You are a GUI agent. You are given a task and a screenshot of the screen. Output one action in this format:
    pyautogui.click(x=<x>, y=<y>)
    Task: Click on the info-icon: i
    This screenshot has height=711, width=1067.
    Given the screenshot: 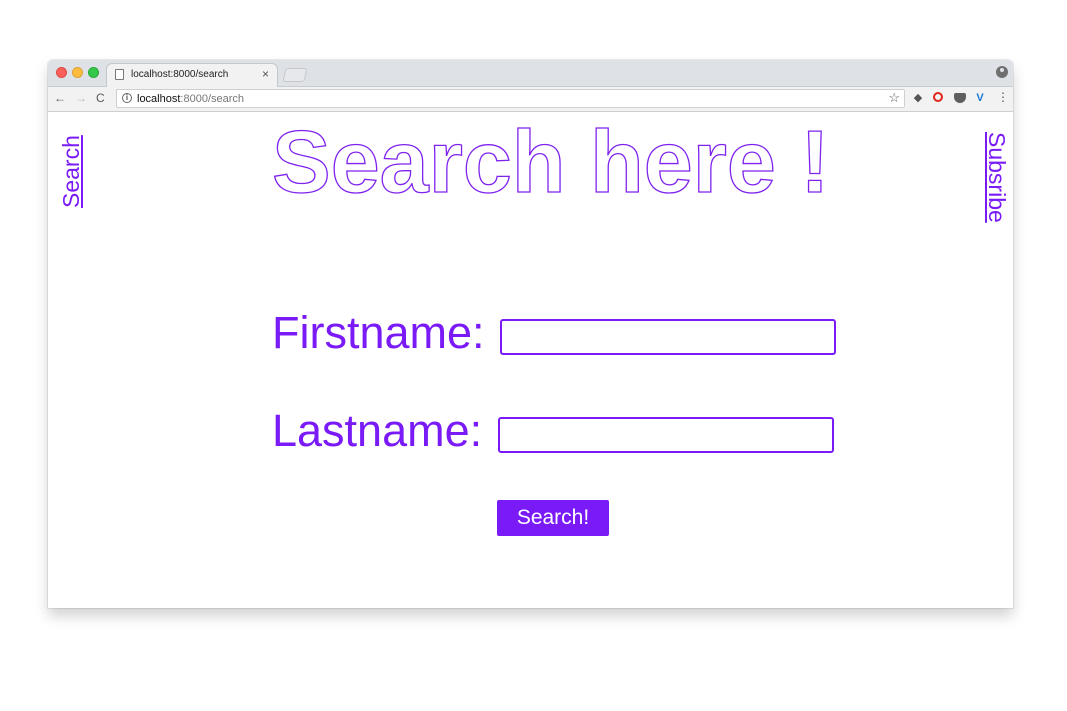 What is the action you would take?
    pyautogui.click(x=127, y=98)
    